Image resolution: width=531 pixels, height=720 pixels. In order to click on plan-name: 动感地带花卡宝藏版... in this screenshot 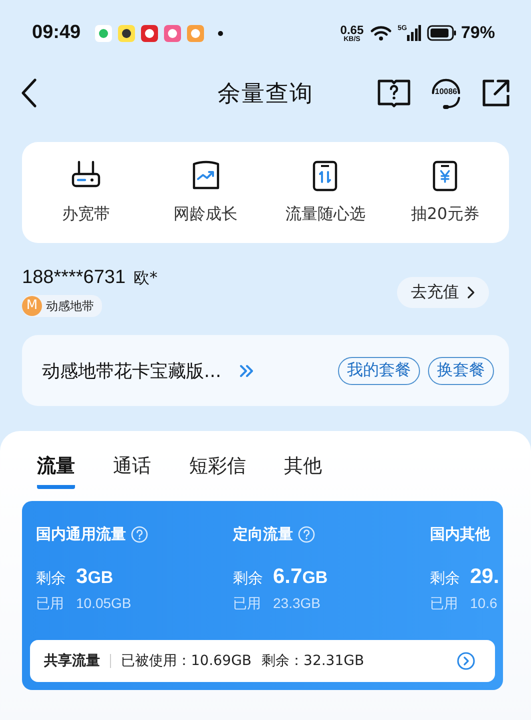, I will do `click(132, 370)`.